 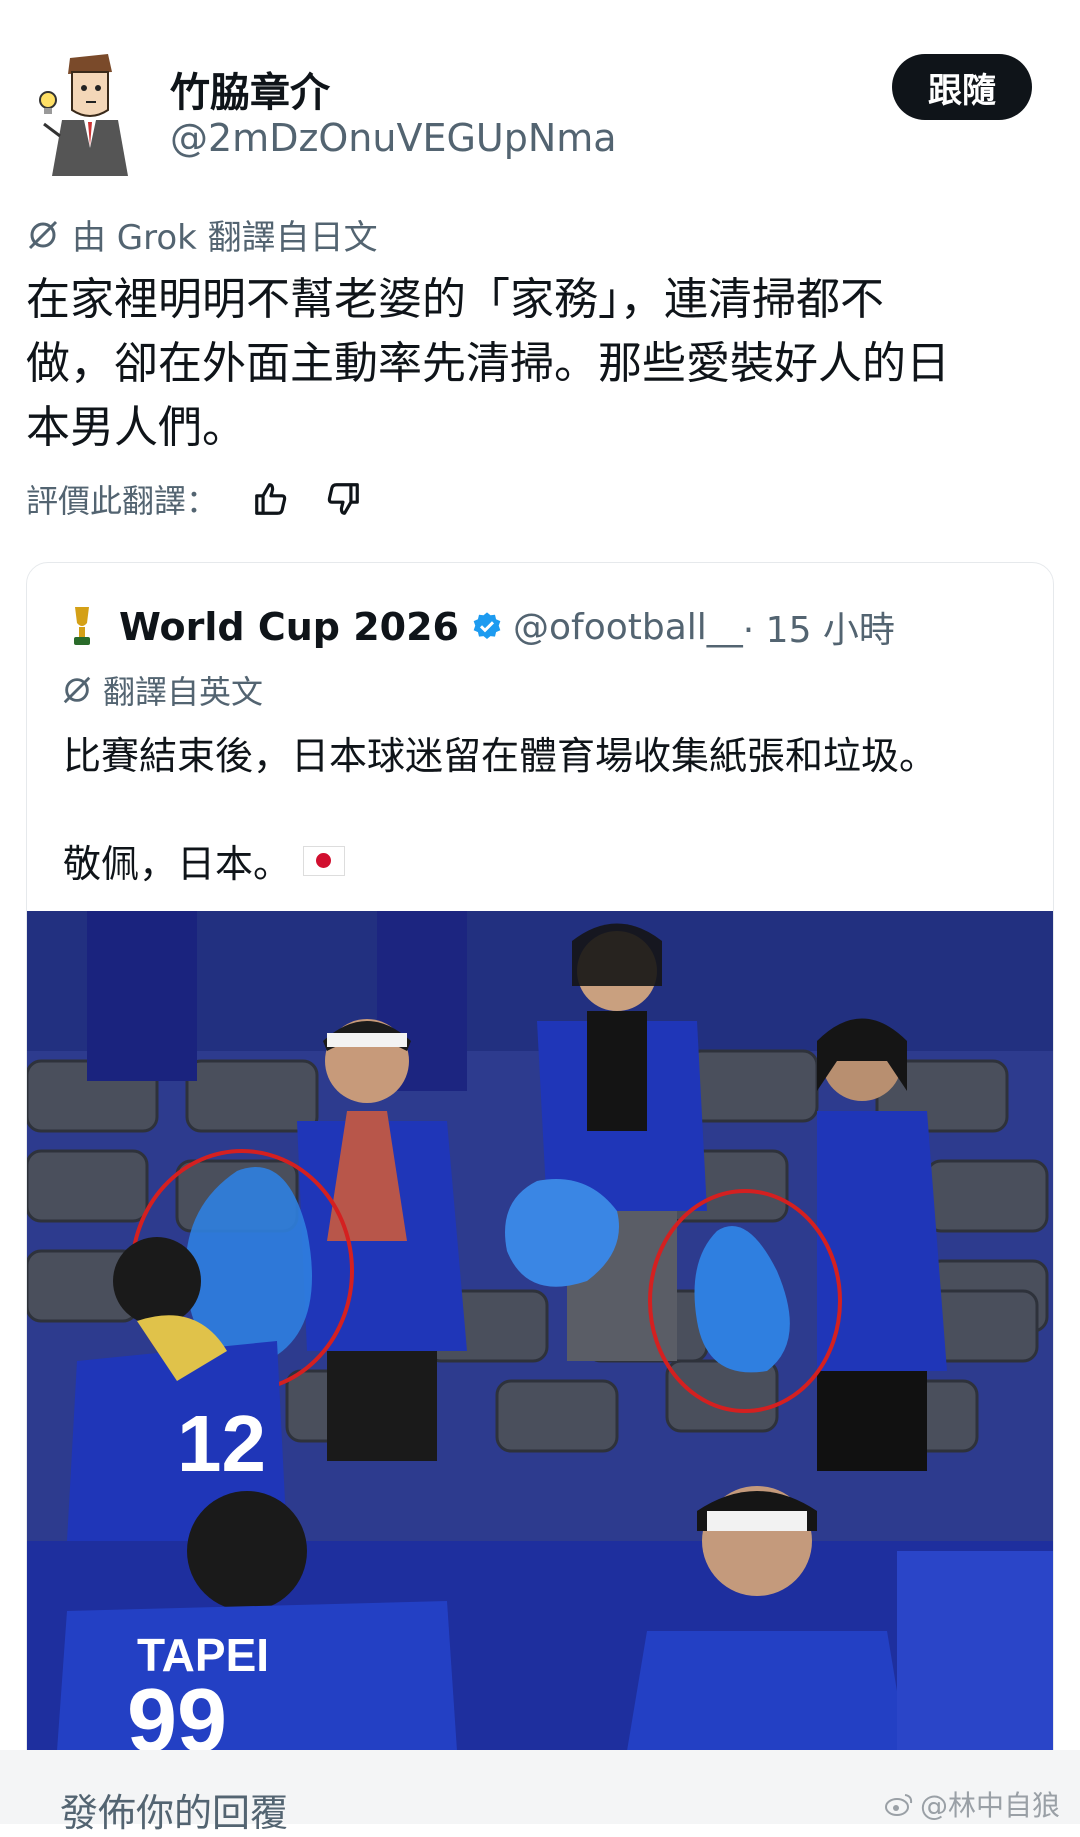 I want to click on quoted-translation-notice: 翻譯自英文, so click(x=162, y=690).